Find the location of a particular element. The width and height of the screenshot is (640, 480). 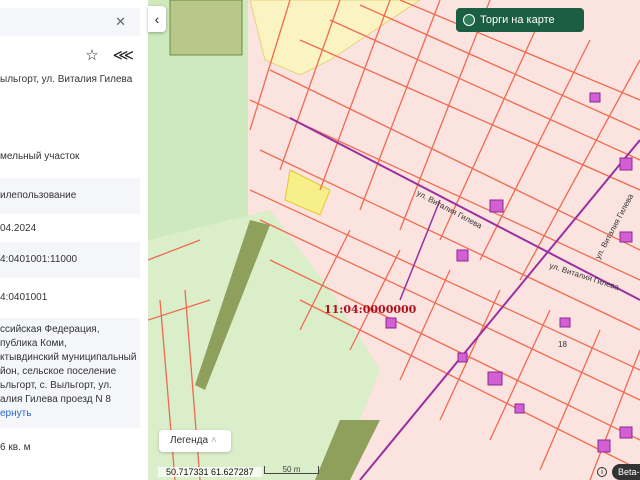

cad-number: 4:0401001:11000 is located at coordinates (70, 260).